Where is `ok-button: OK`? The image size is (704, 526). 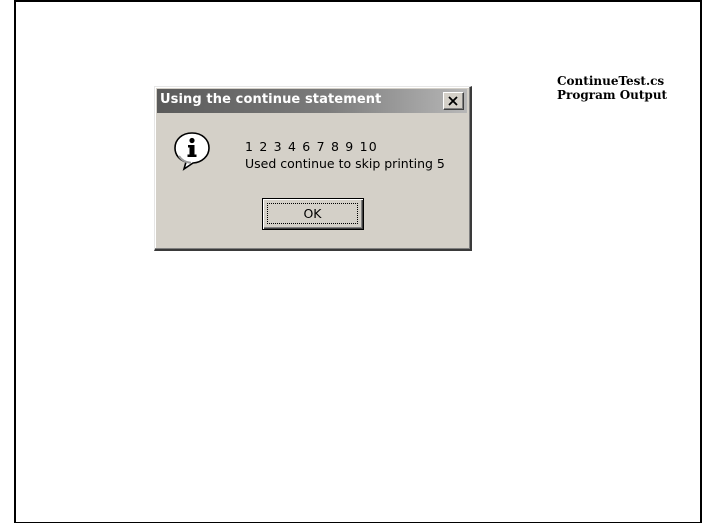
ok-button: OK is located at coordinates (313, 214).